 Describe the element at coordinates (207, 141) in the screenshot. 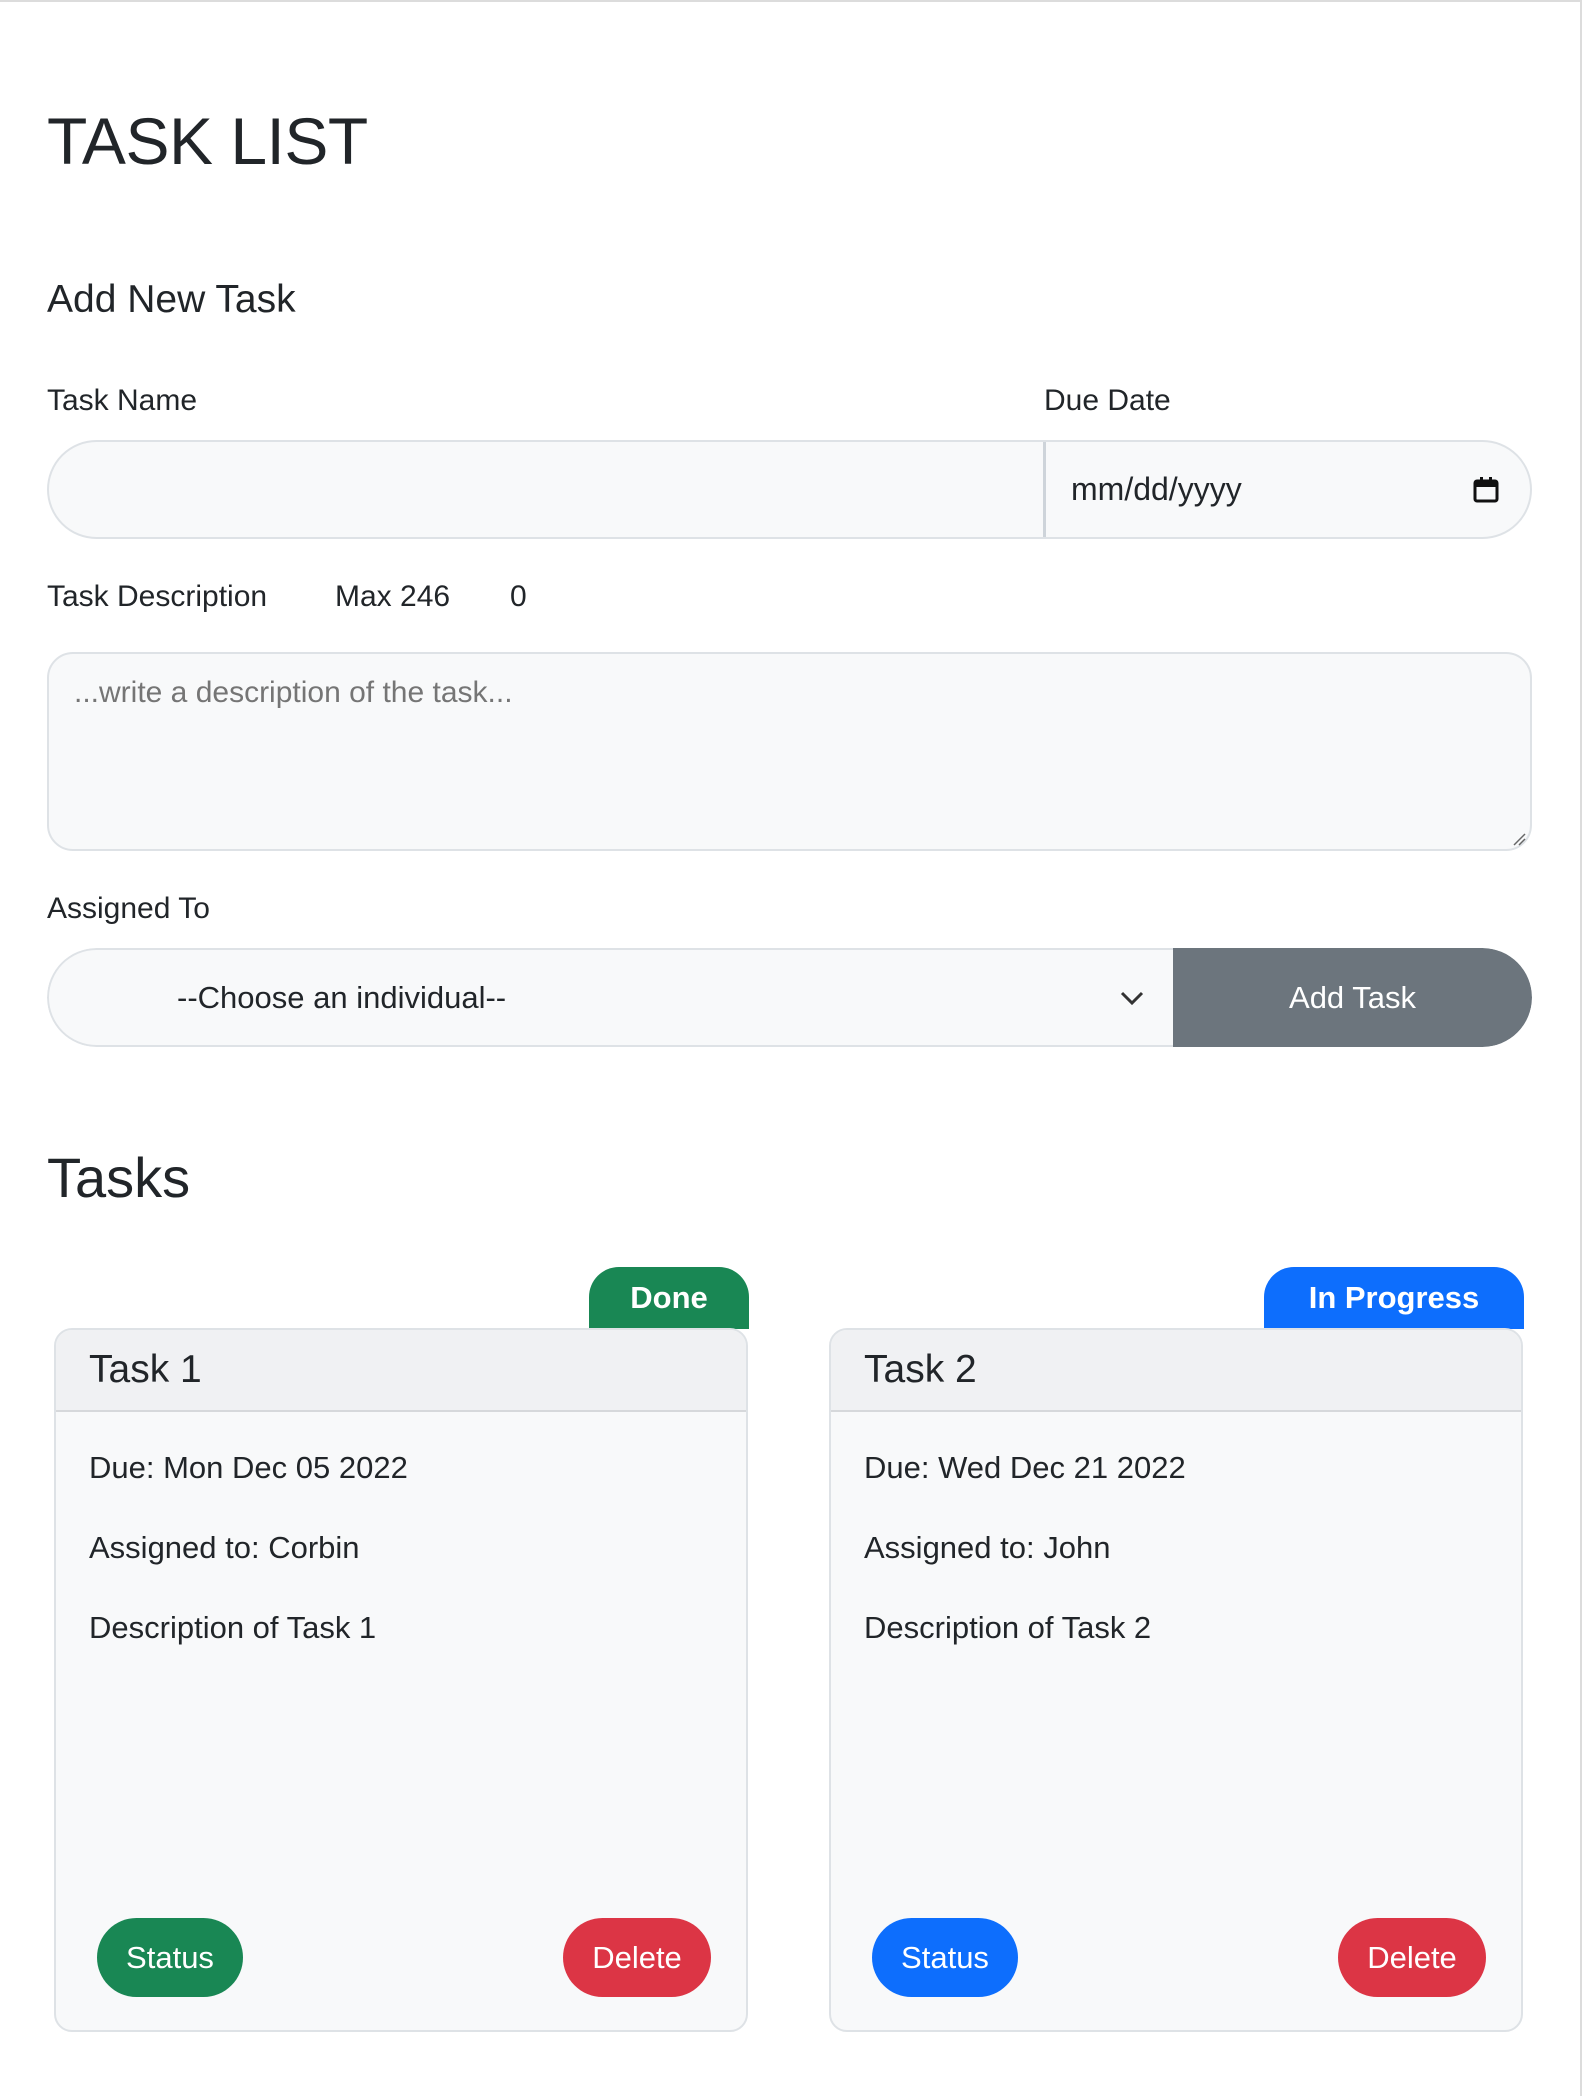

I see `page-title: TASK LIST` at that location.